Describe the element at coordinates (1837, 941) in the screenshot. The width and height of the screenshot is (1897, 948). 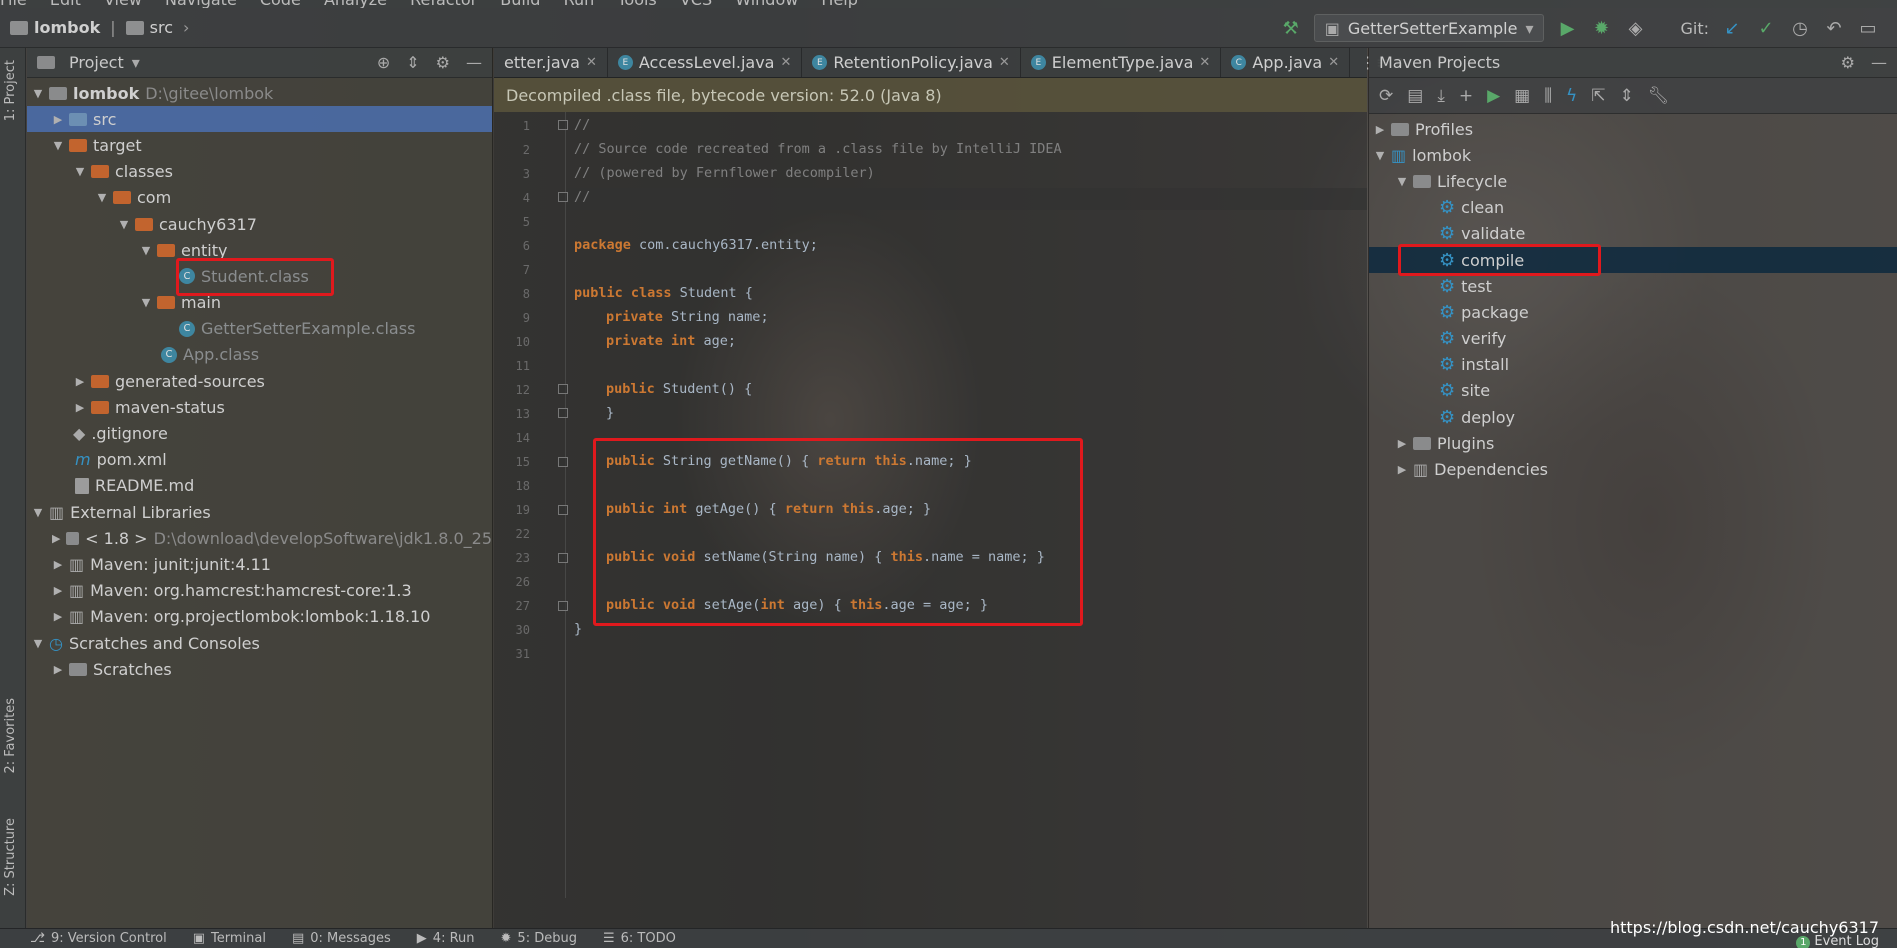
I see `event-log-button: 1 Event Log` at that location.